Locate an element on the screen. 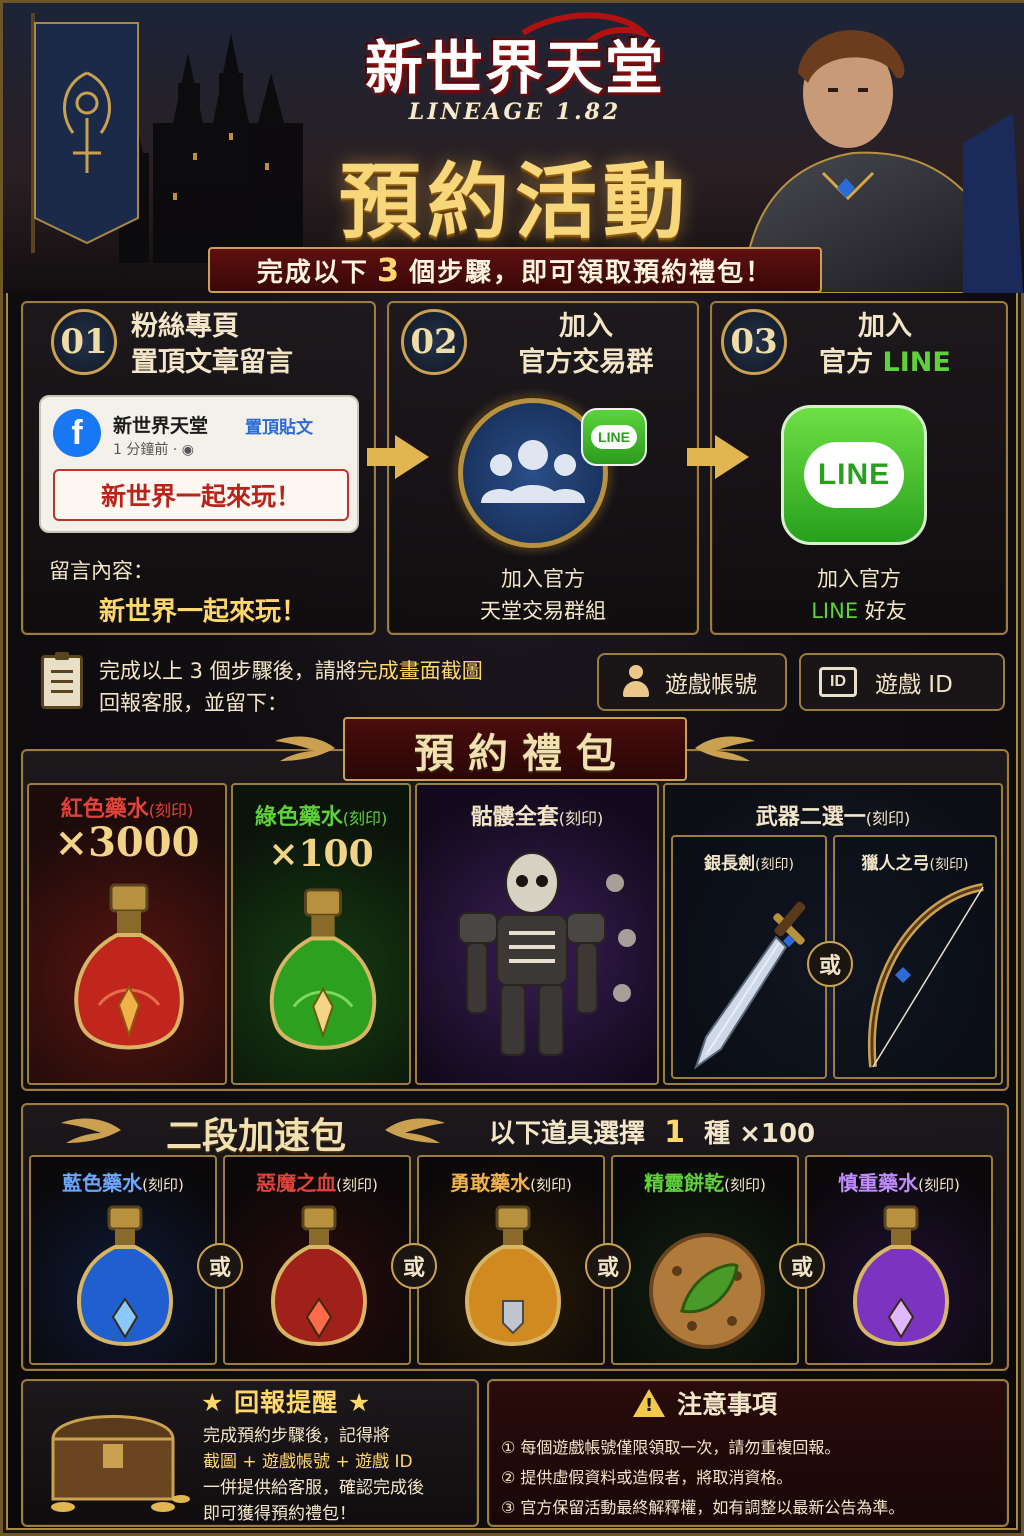  weapon-option-bow: 獵人之弓(刻印) is located at coordinates (915, 957).